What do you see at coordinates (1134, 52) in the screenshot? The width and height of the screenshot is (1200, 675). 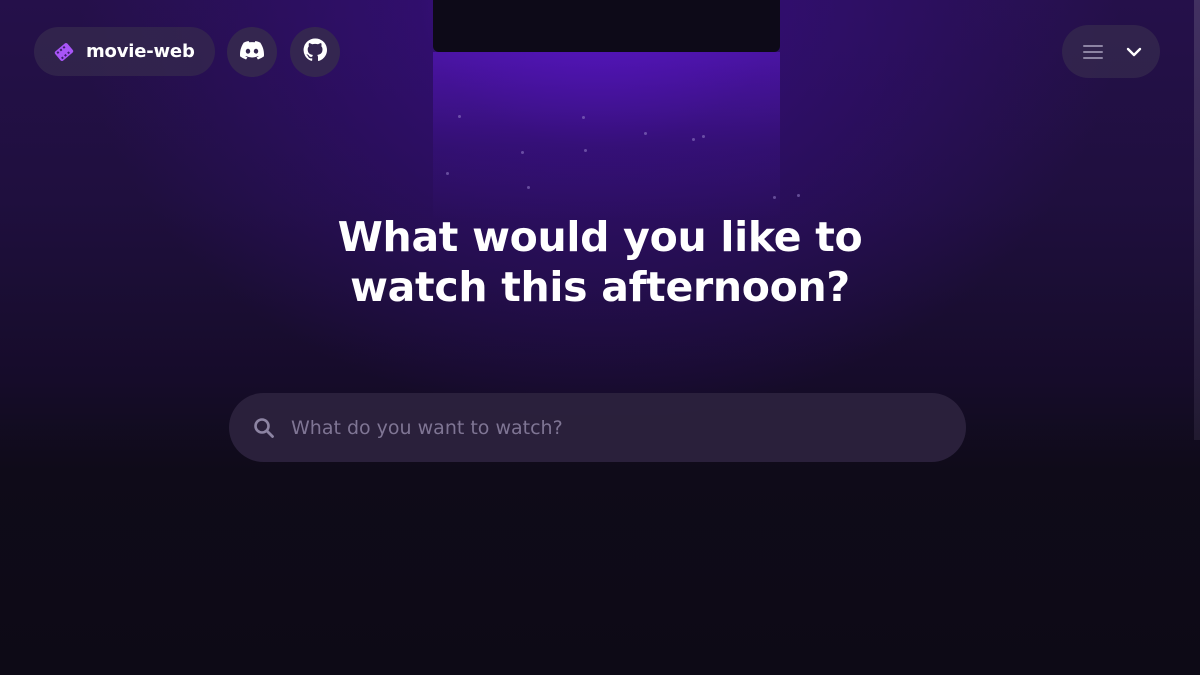 I see `chevron-down-icon` at bounding box center [1134, 52].